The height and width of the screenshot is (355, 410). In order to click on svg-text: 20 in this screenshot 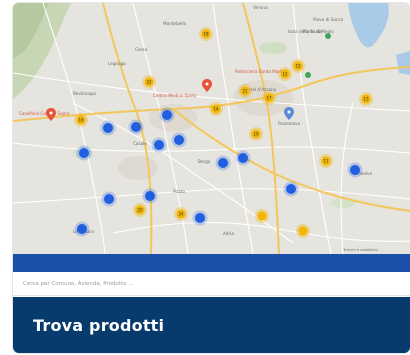, I will do `click(140, 210)`.